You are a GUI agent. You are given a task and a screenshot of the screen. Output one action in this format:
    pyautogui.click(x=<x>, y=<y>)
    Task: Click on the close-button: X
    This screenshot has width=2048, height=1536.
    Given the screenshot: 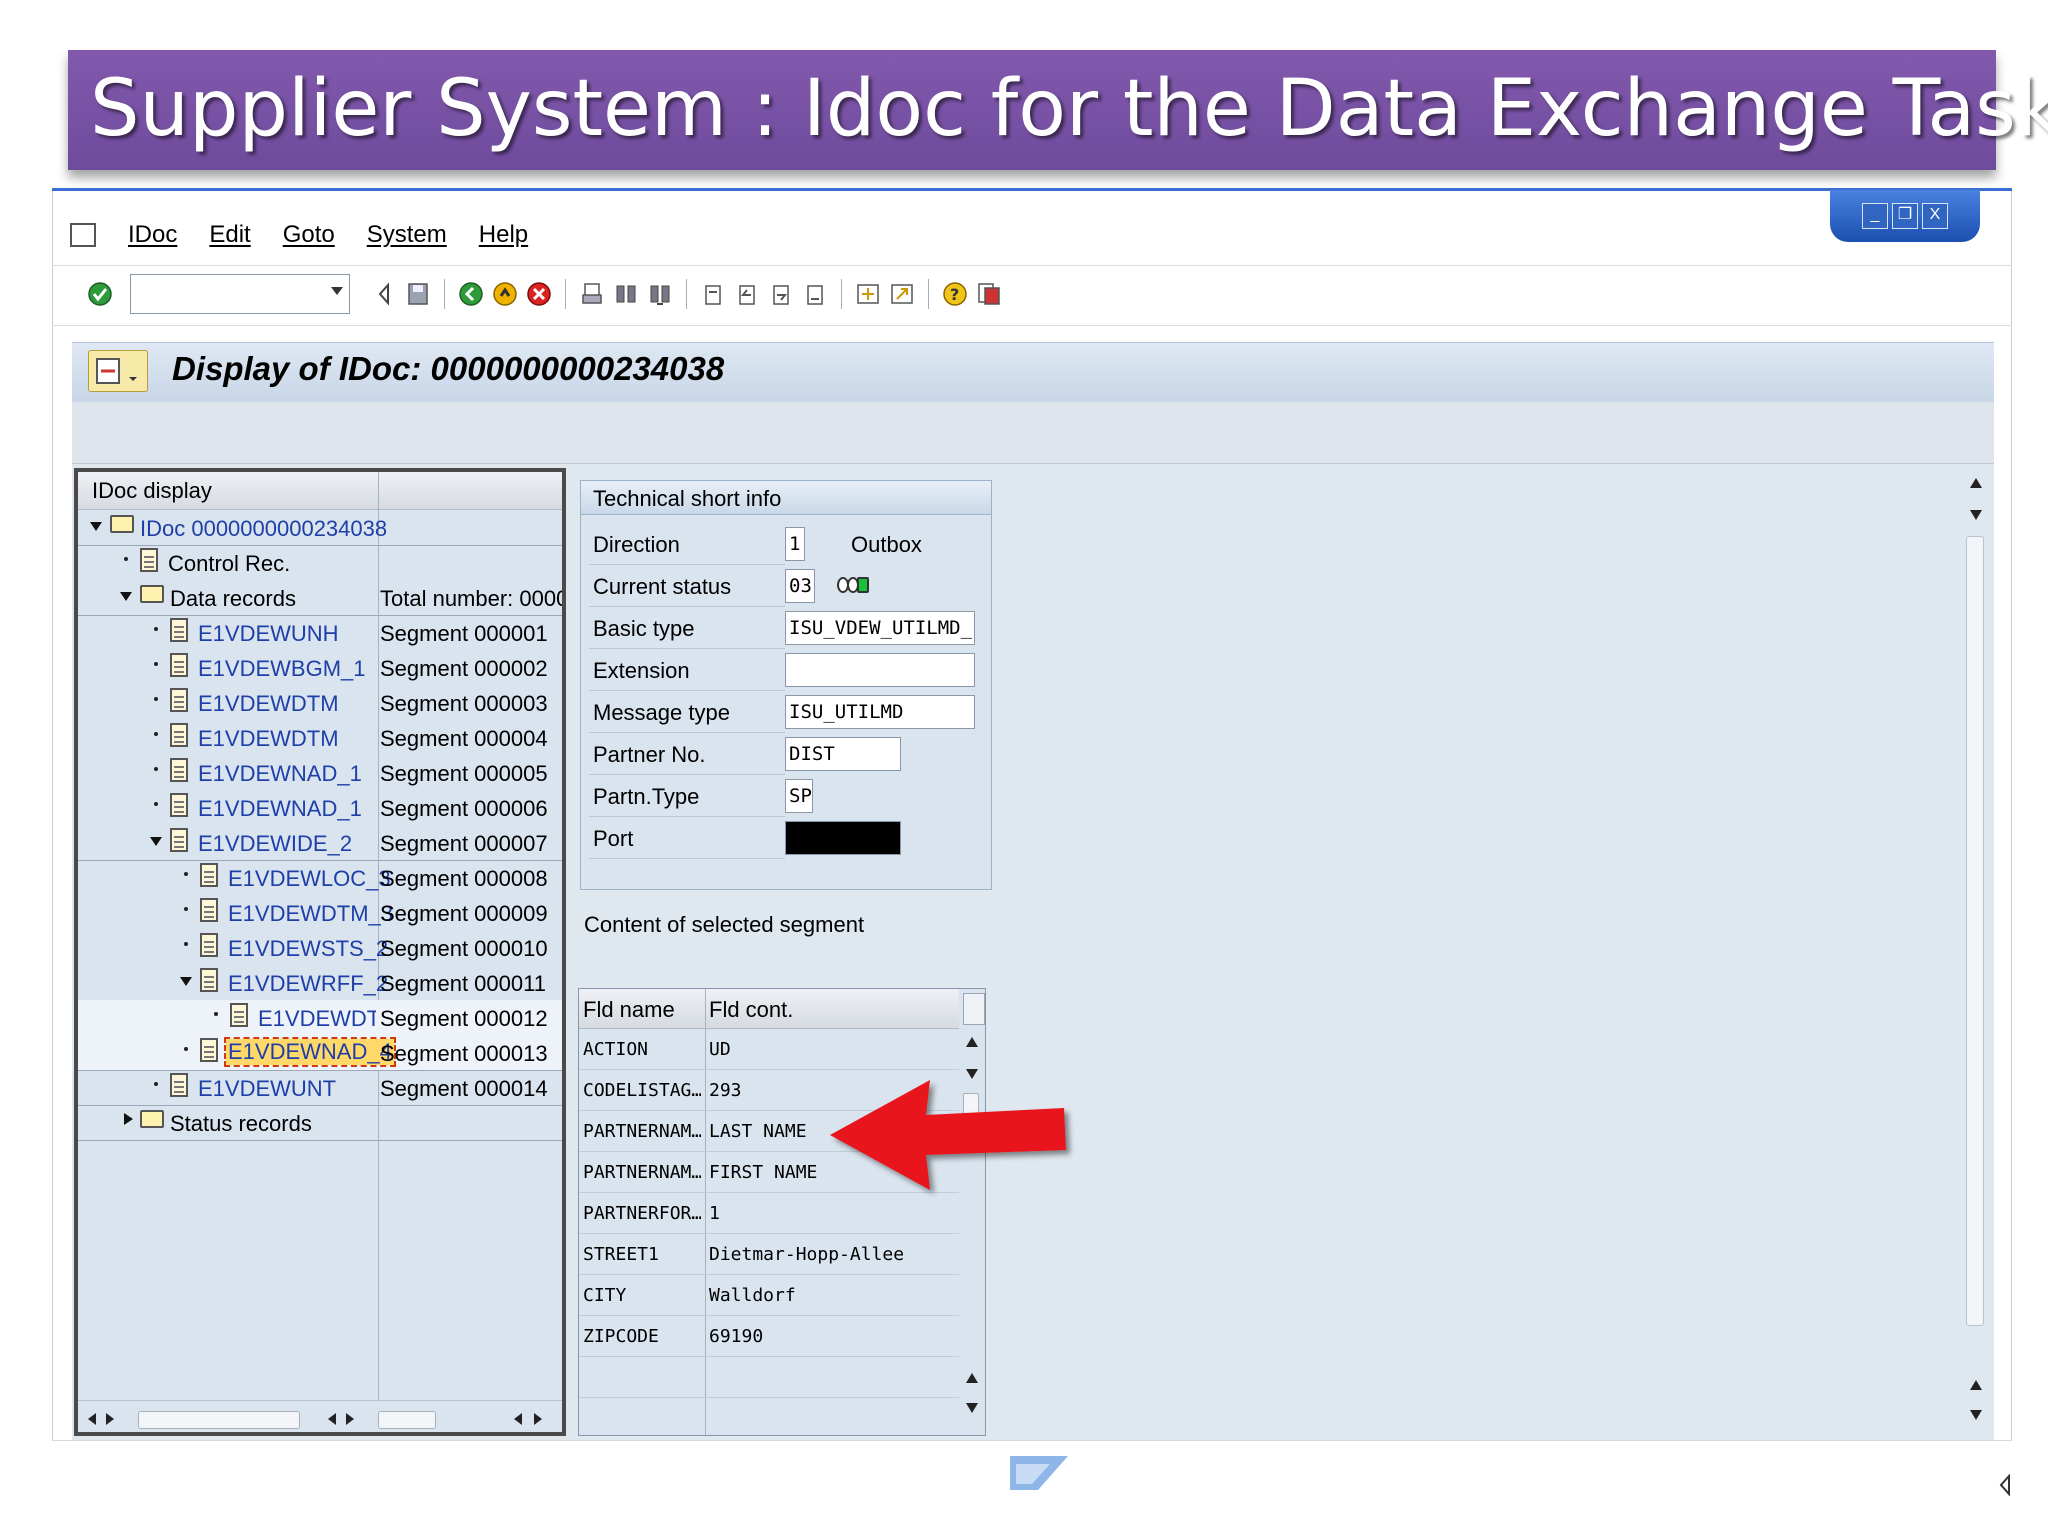 What is the action you would take?
    pyautogui.click(x=1935, y=216)
    